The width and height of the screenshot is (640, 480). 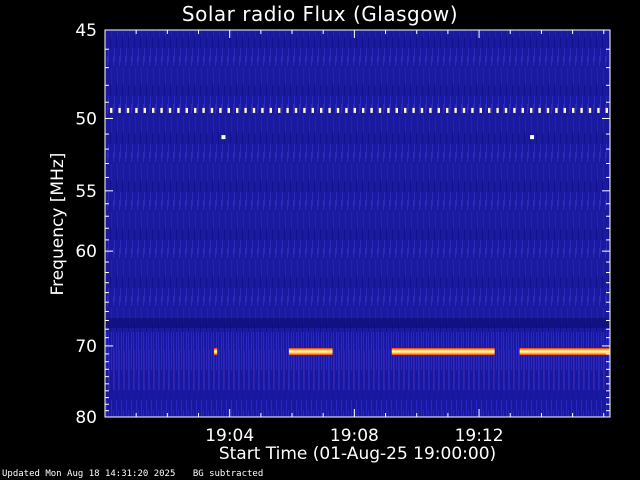 I want to click on y-tick-label: 70, so click(x=86, y=347).